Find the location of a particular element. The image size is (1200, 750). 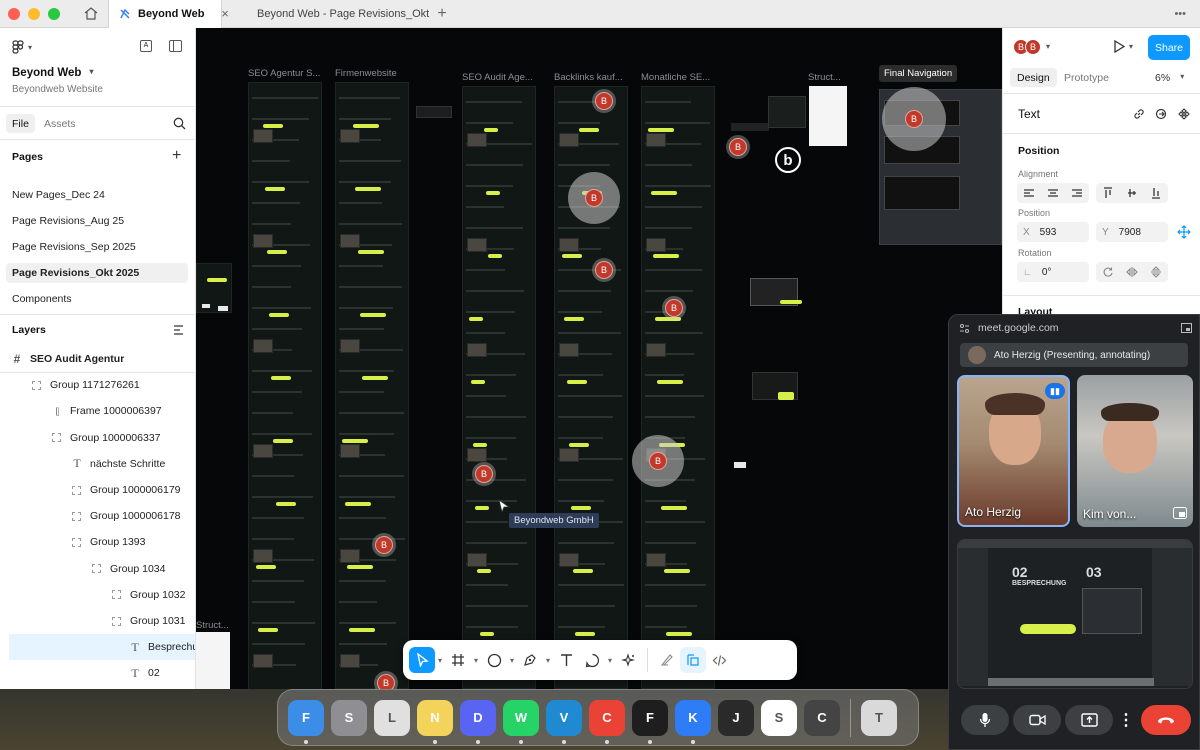

collaborator-avatar: B is located at coordinates (1033, 47).